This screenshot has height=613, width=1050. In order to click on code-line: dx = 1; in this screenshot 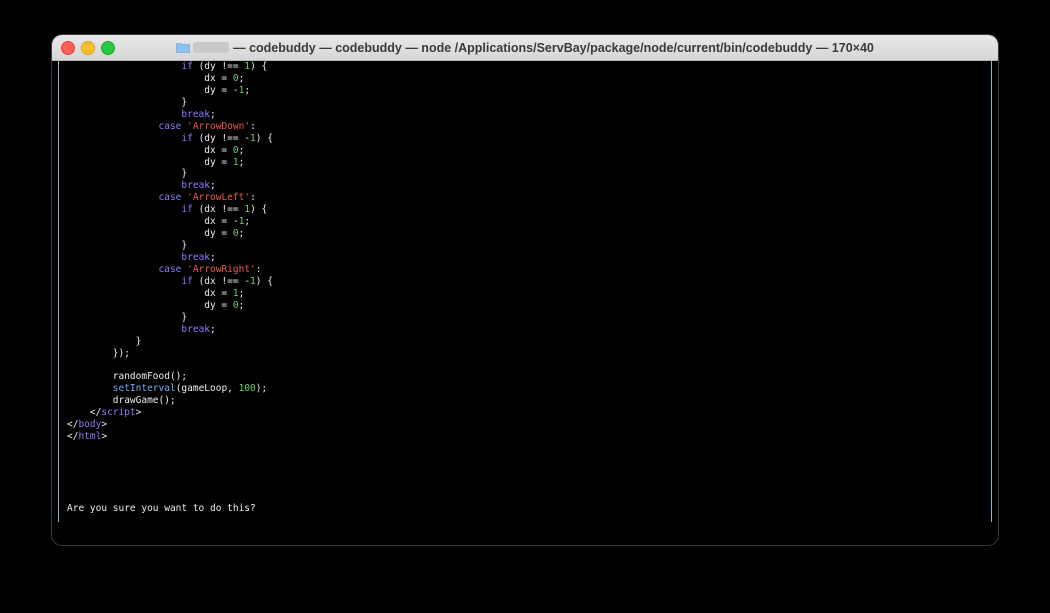, I will do `click(529, 294)`.